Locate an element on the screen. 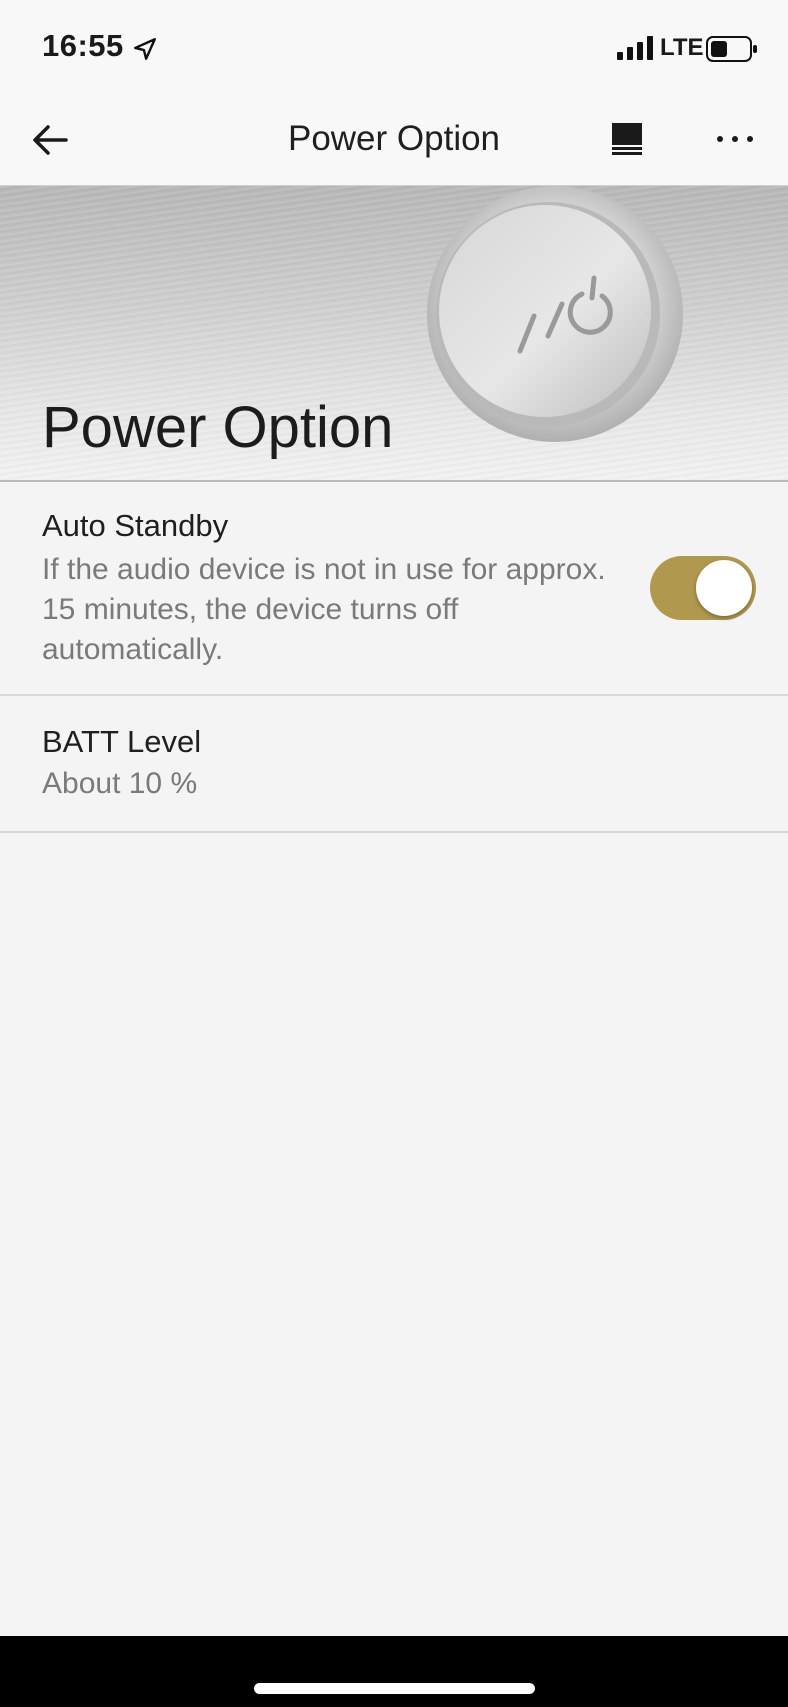  more-dots-icon is located at coordinates (735, 140).